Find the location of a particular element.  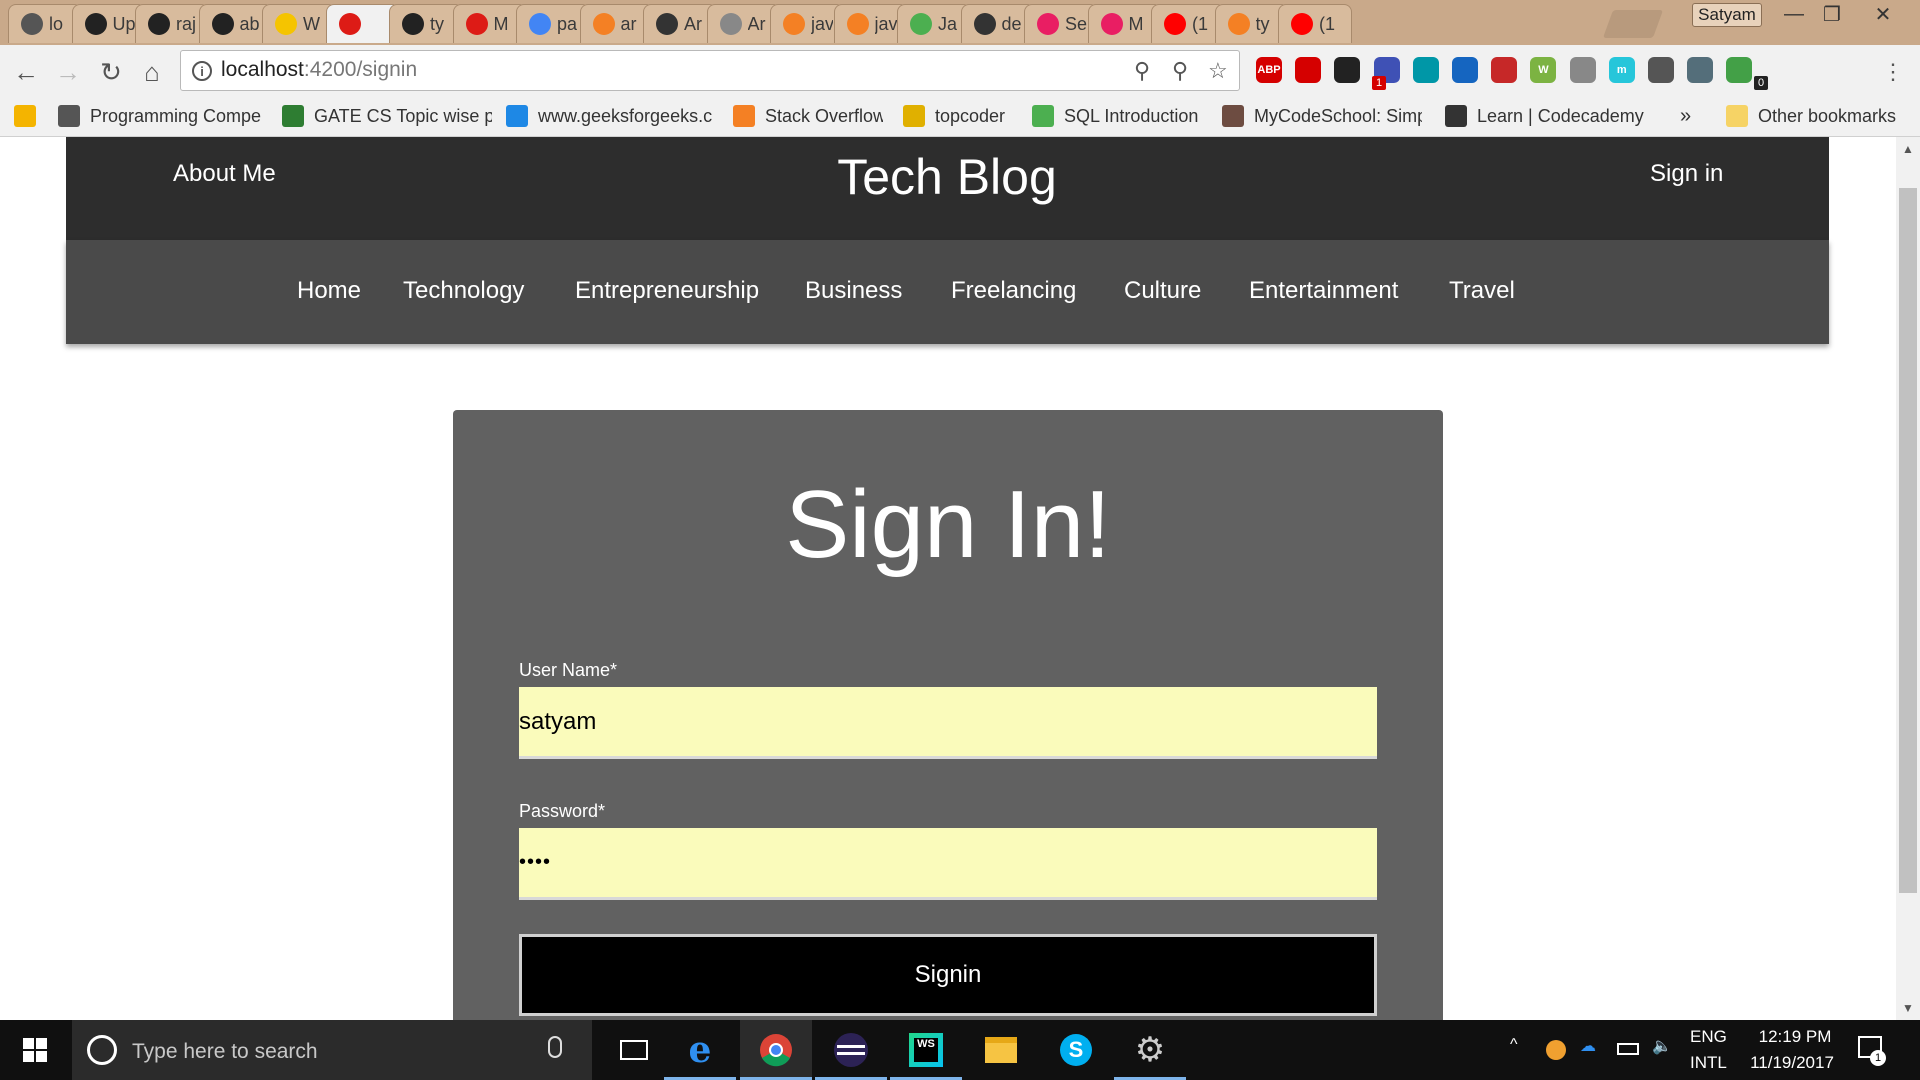

tab-title: raj is located at coordinates (186, 23).